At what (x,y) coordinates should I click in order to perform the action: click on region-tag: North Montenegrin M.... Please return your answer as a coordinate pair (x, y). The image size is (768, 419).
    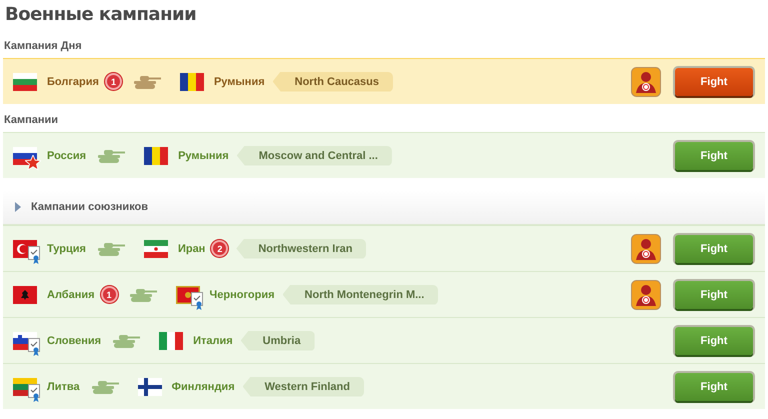
    Looking at the image, I should click on (360, 294).